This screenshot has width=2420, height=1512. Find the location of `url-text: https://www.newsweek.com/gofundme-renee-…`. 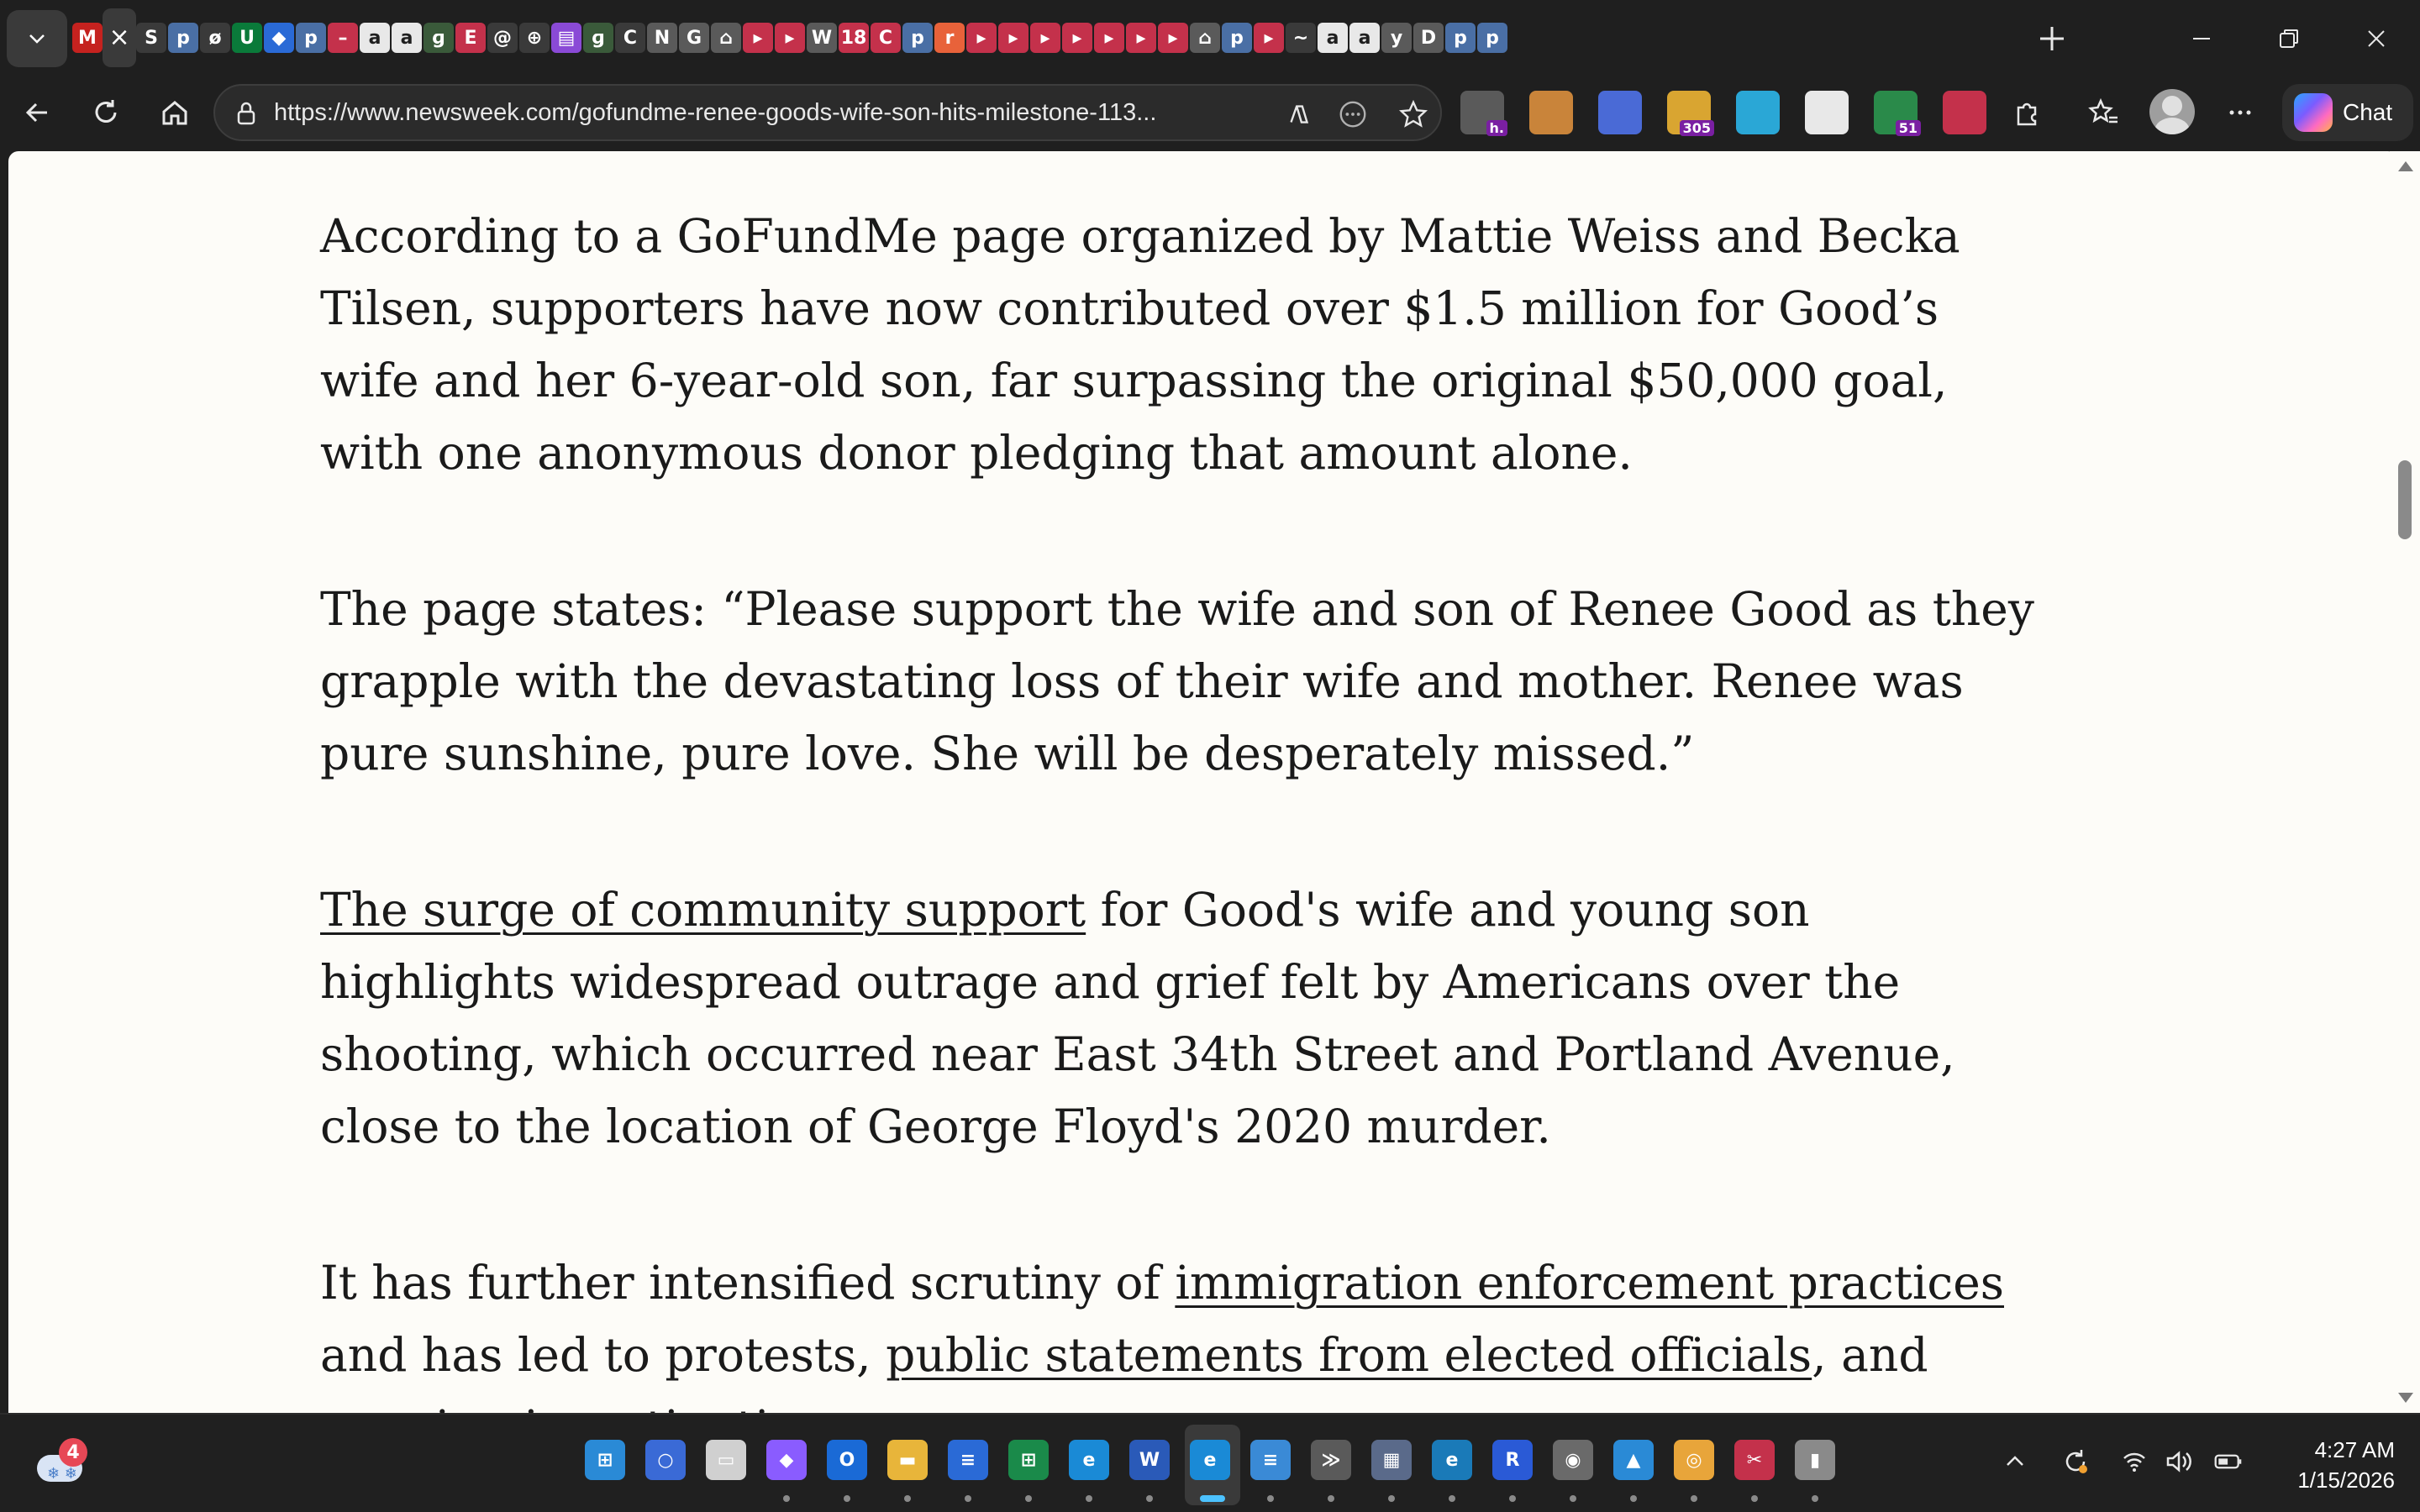

url-text: https://www.newsweek.com/gofundme-renee-… is located at coordinates (749, 112).